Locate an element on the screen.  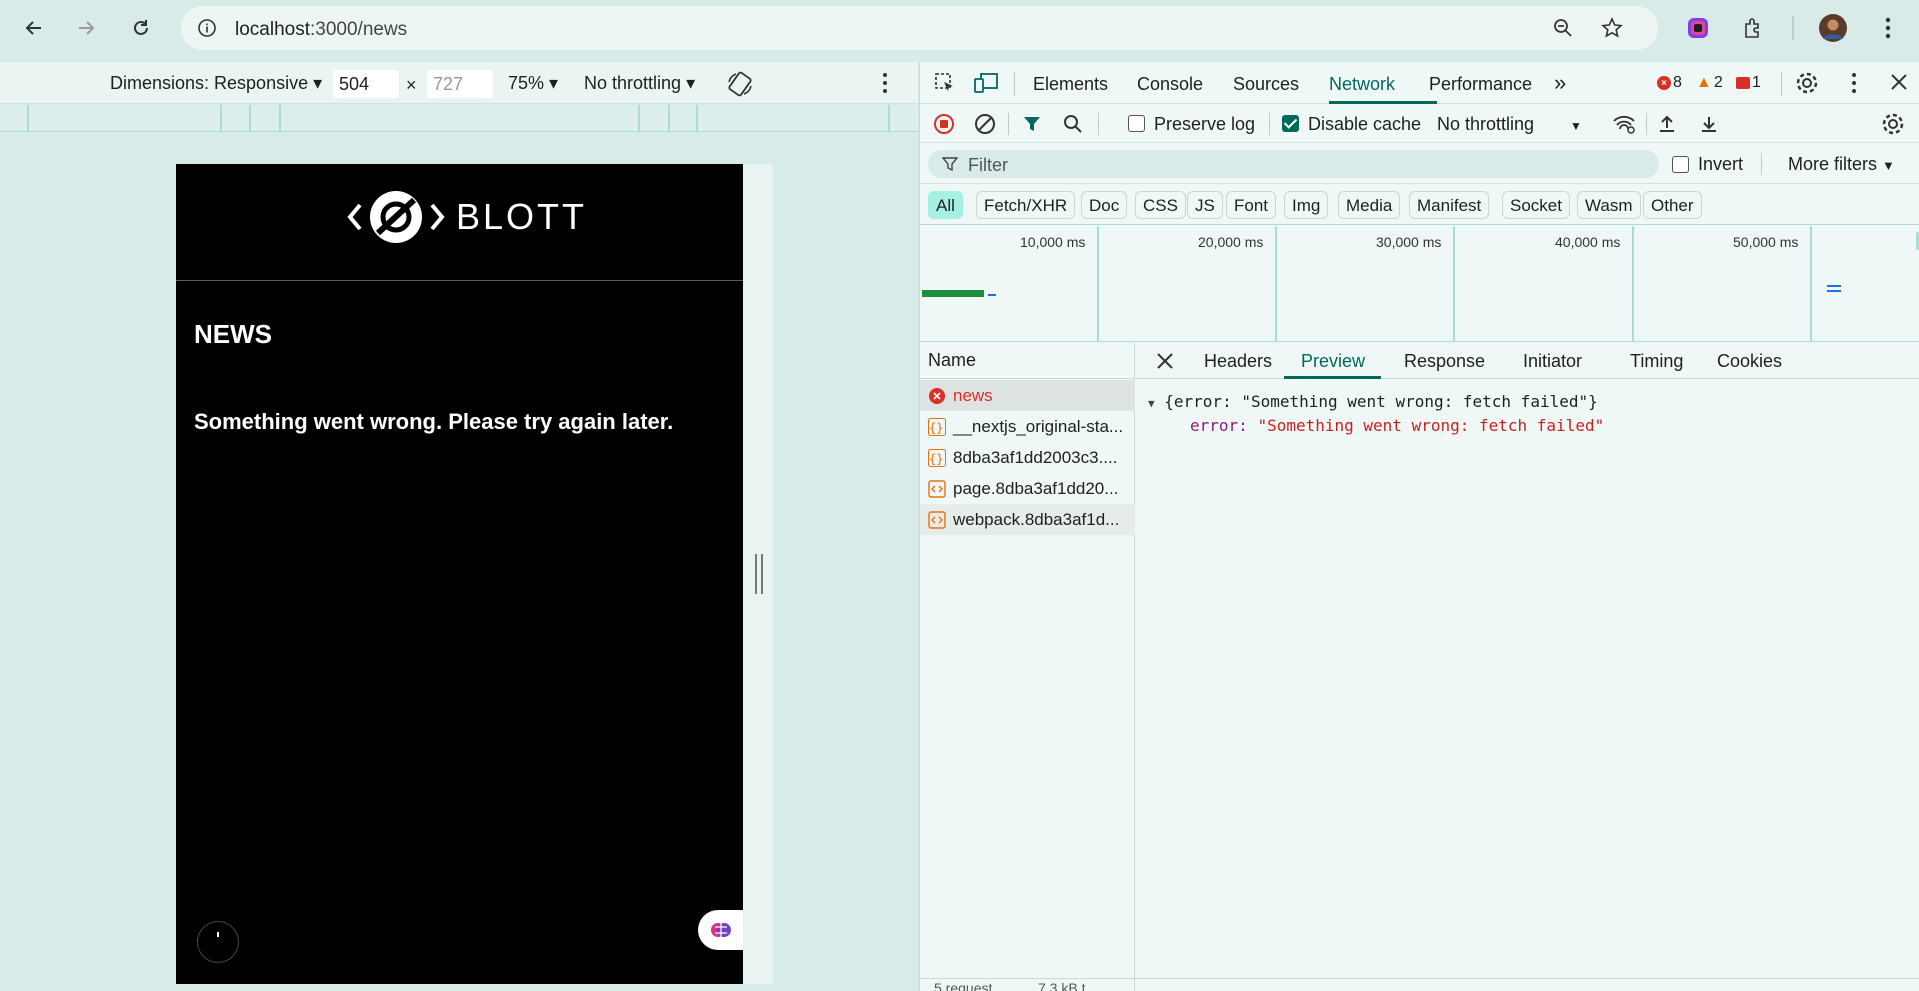
more-options-icon is located at coordinates (885, 85).